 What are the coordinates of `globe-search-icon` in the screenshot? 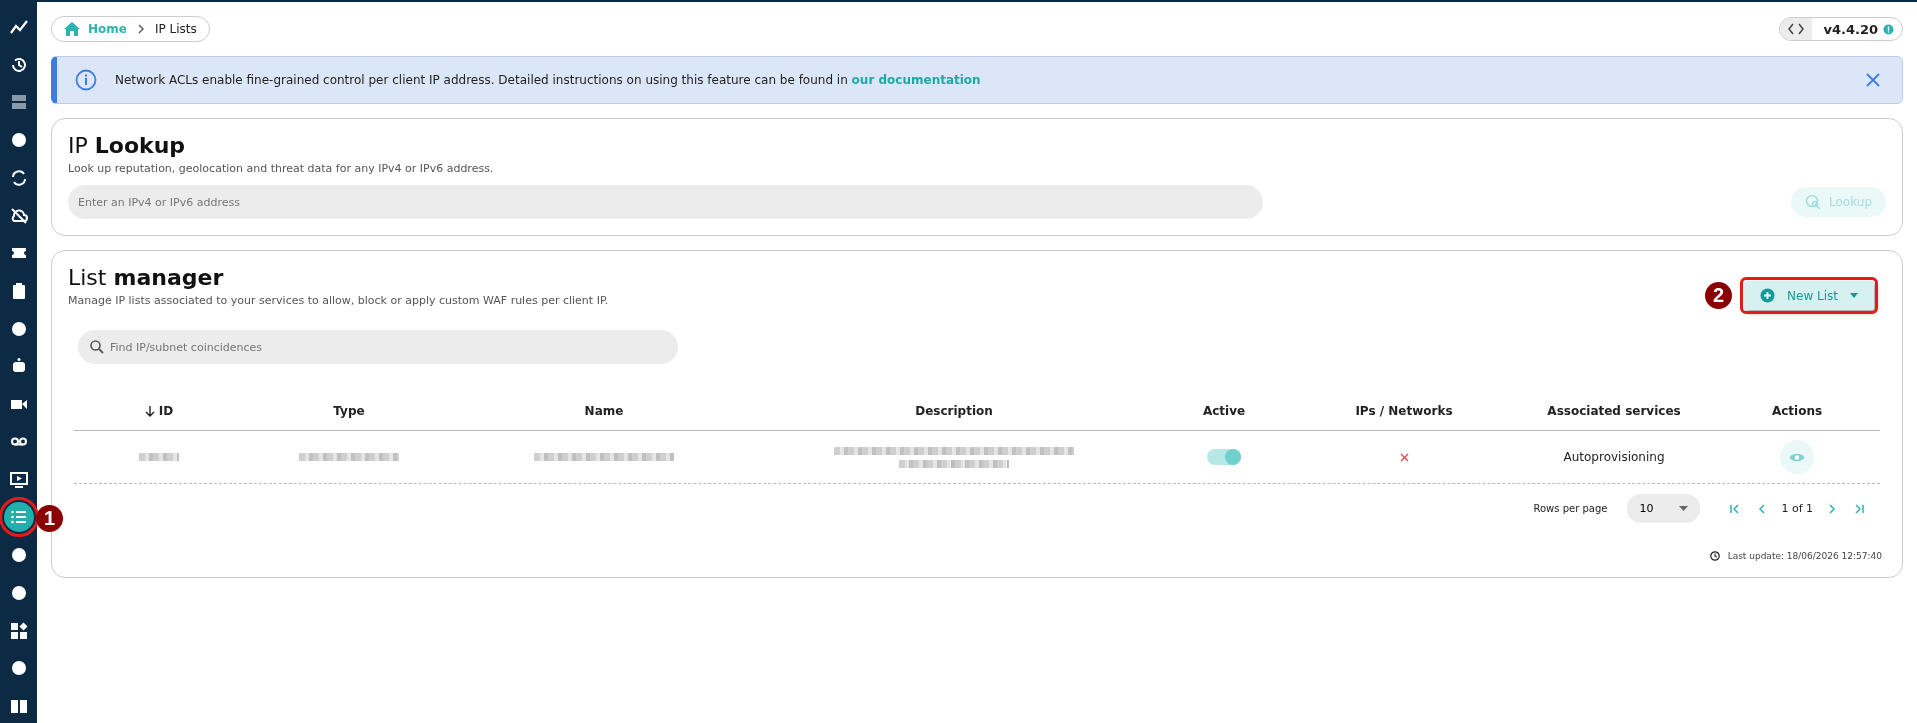 It's located at (1813, 202).